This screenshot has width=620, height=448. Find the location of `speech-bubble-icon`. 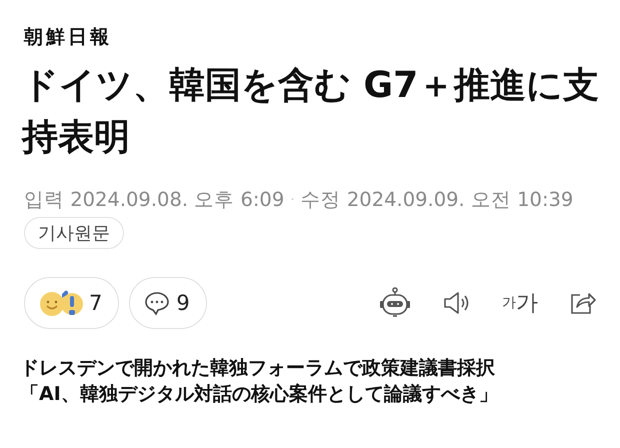

speech-bubble-icon is located at coordinates (157, 303).